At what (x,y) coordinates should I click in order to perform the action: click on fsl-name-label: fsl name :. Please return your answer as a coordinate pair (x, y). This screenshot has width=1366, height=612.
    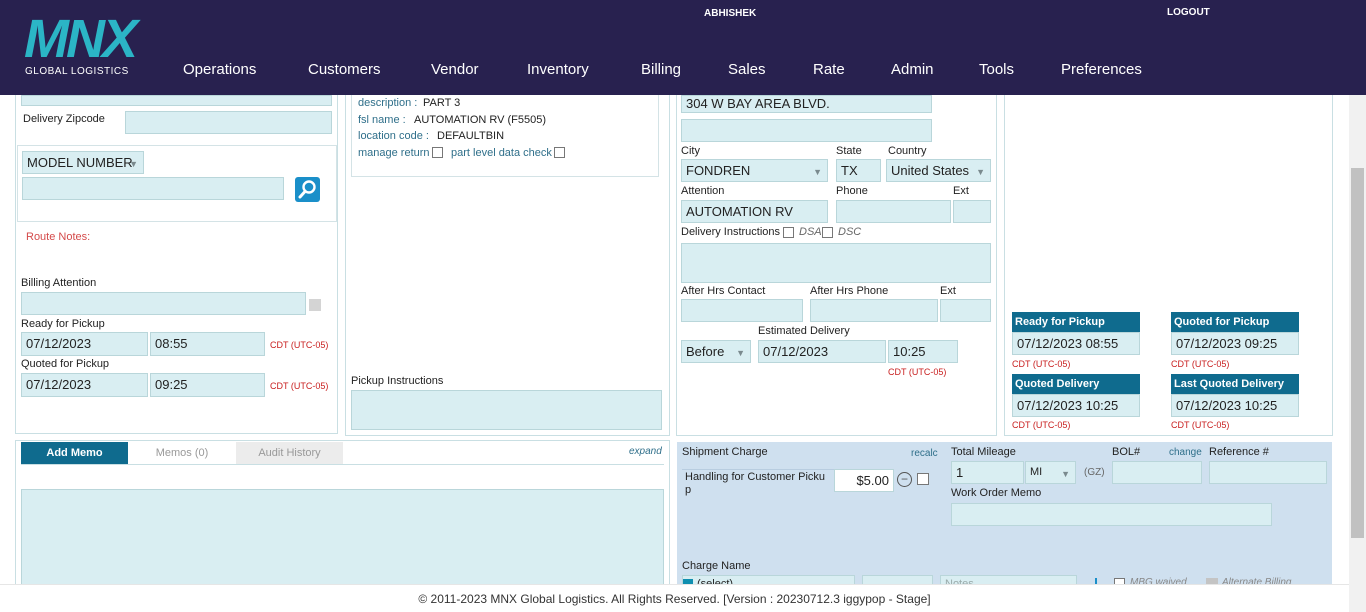
    Looking at the image, I should click on (382, 120).